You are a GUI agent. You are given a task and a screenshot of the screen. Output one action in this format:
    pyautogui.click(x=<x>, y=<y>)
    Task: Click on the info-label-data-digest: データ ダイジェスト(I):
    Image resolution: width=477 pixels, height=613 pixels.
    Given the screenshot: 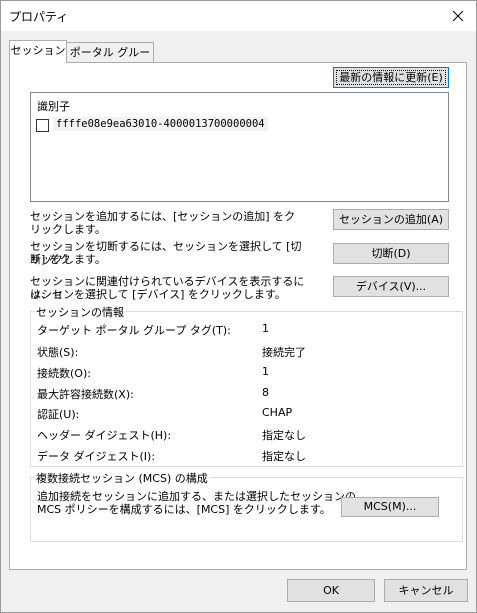 What is the action you would take?
    pyautogui.click(x=96, y=456)
    